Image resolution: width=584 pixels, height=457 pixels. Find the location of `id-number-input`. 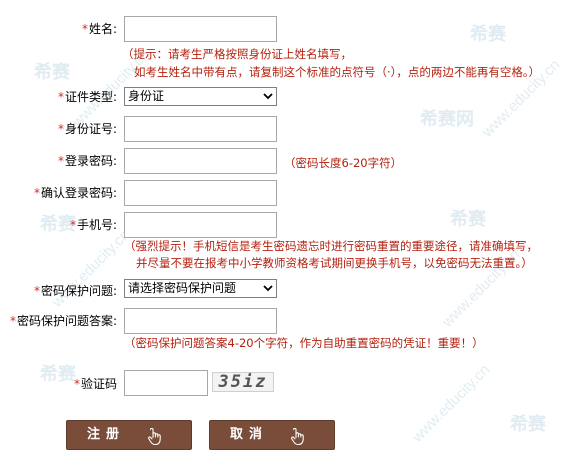

id-number-input is located at coordinates (200, 129).